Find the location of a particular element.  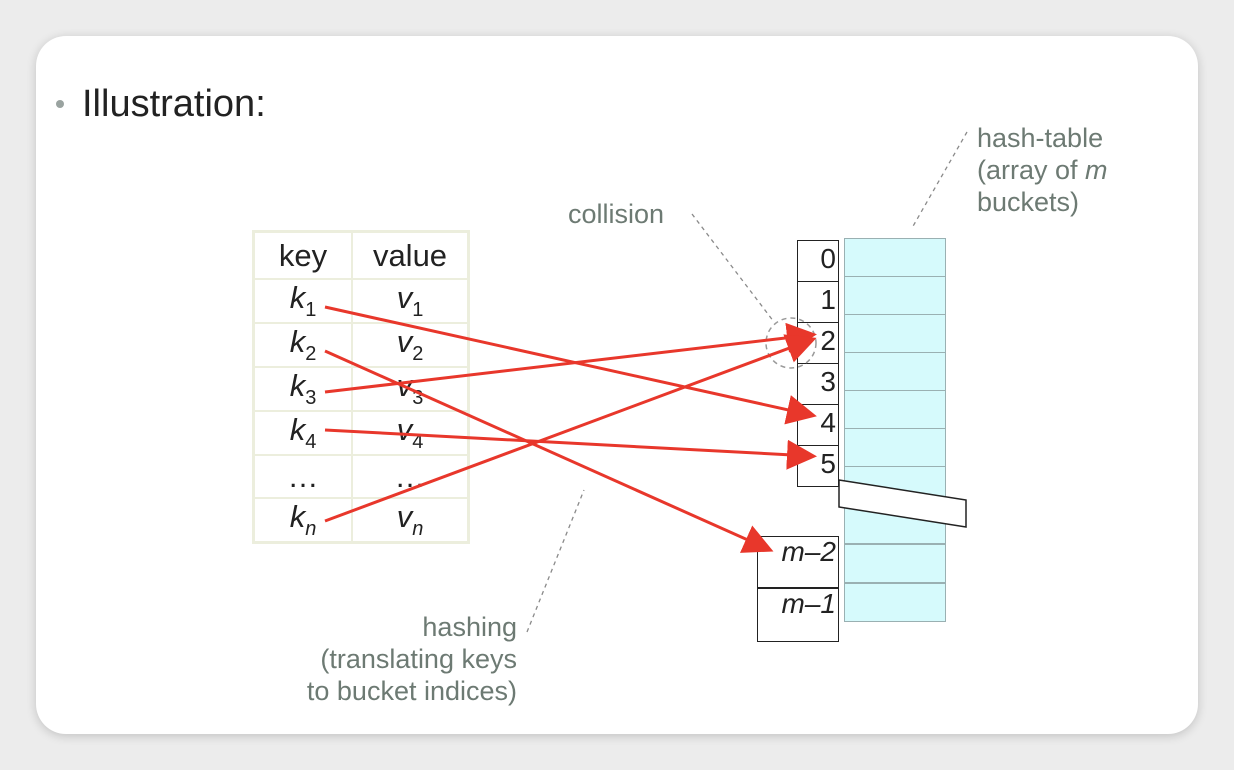

hash-table-leader-line is located at coordinates (939, 180).